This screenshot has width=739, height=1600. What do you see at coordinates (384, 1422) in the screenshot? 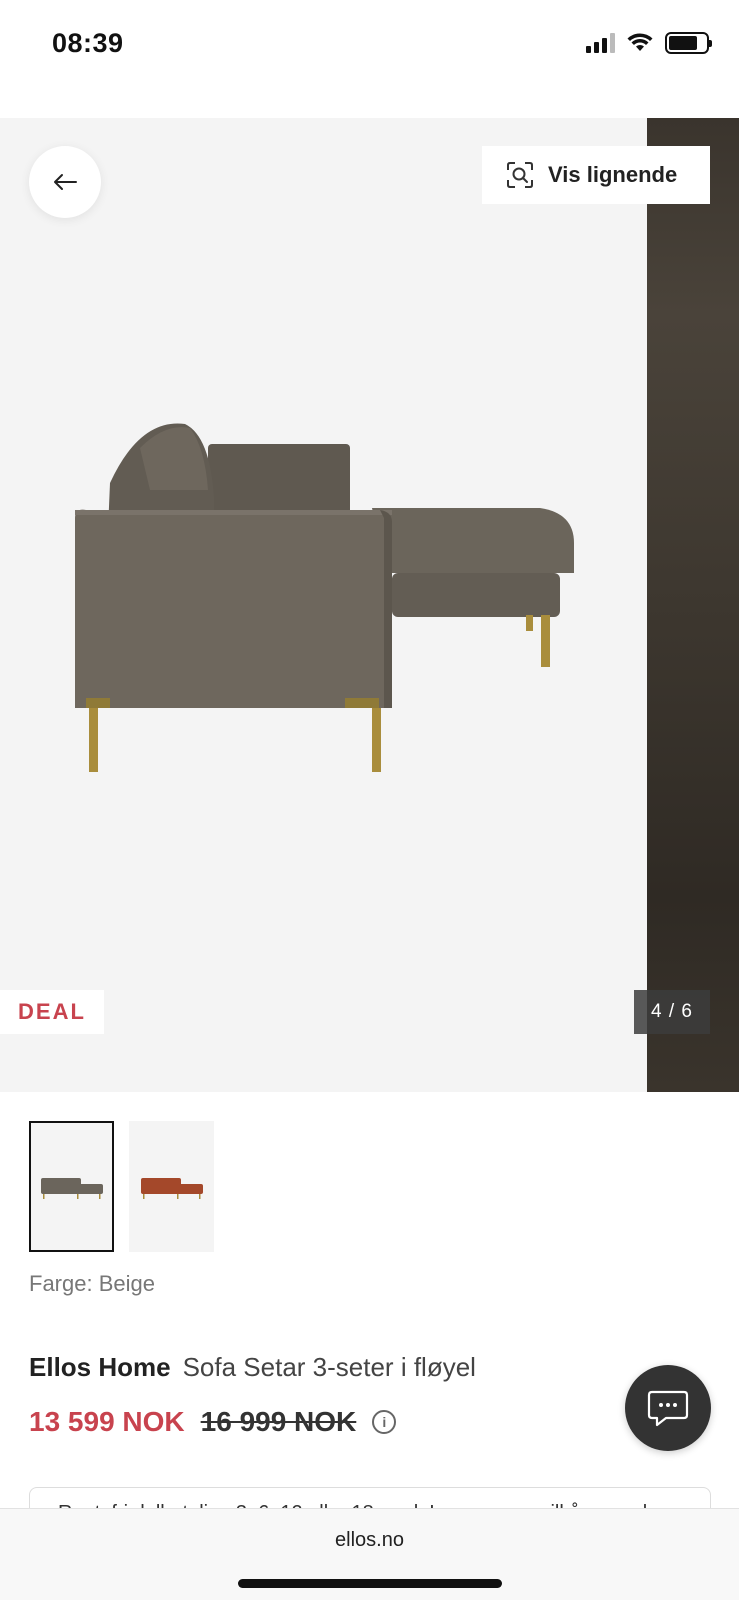
I see `info-icon: i` at bounding box center [384, 1422].